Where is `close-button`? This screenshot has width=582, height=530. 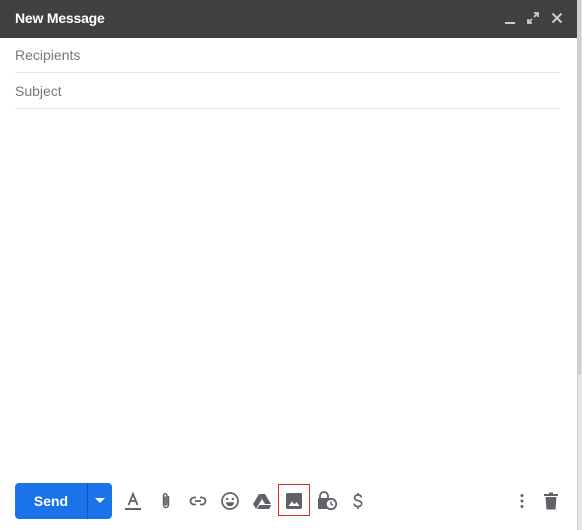 close-button is located at coordinates (557, 18).